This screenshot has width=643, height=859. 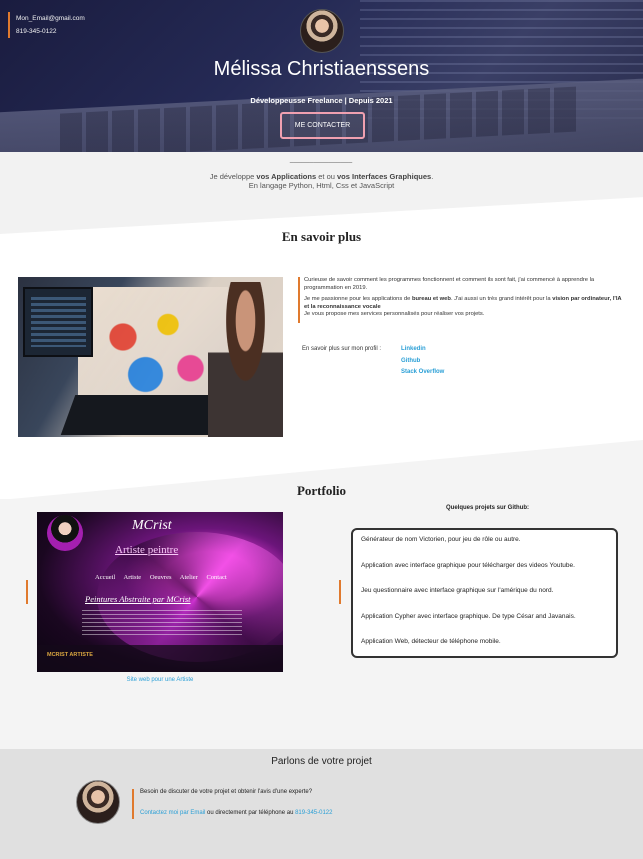 I want to click on mcrist-nav-item: Oeuvres, so click(x=160, y=577).